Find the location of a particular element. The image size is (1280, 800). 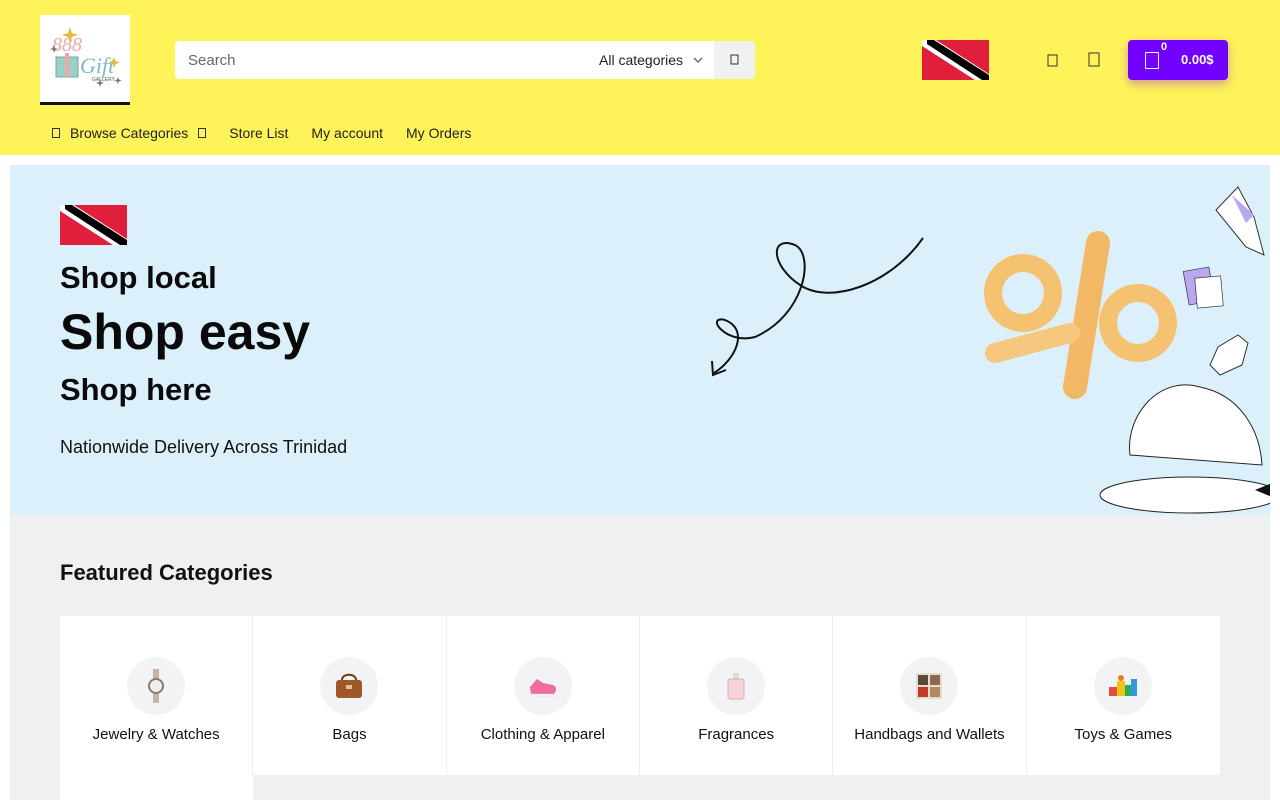

search-icon is located at coordinates (734, 59).